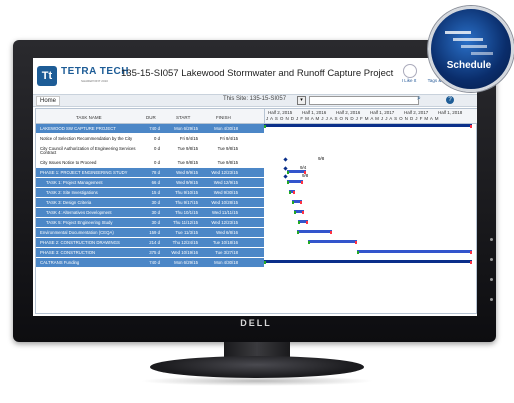 This screenshot has height=403, width=514. Describe the element at coordinates (74, 182) in the screenshot. I see `task-name: TASK 1: Project Management` at that location.